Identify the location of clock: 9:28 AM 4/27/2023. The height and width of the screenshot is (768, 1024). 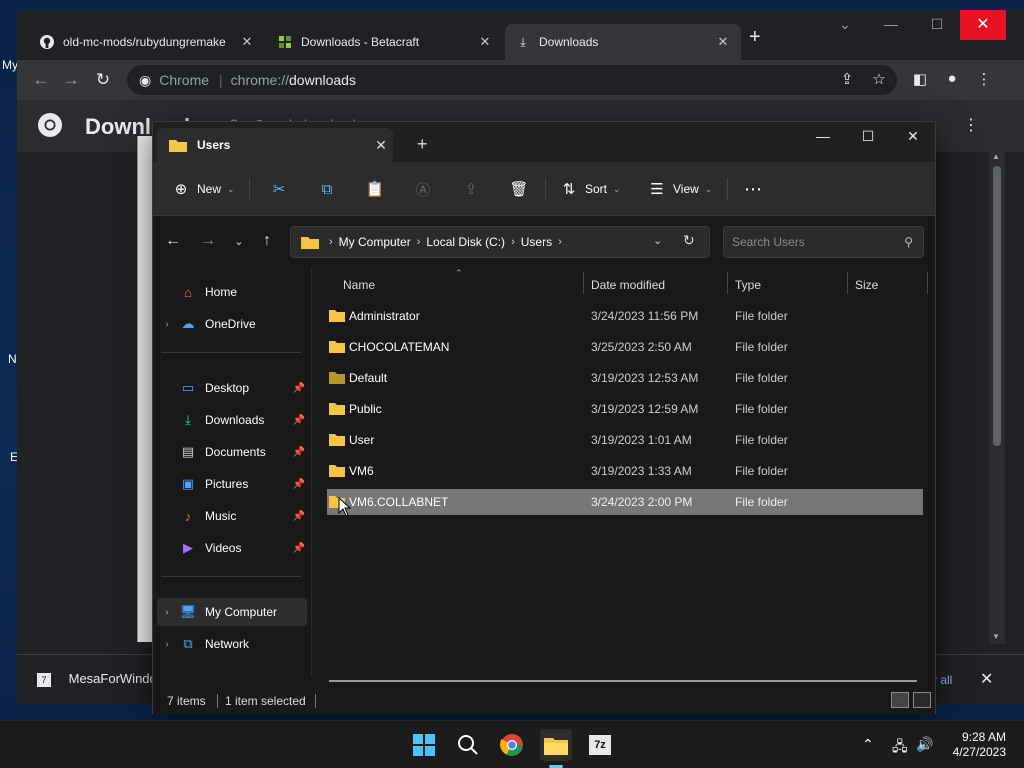
(975, 745).